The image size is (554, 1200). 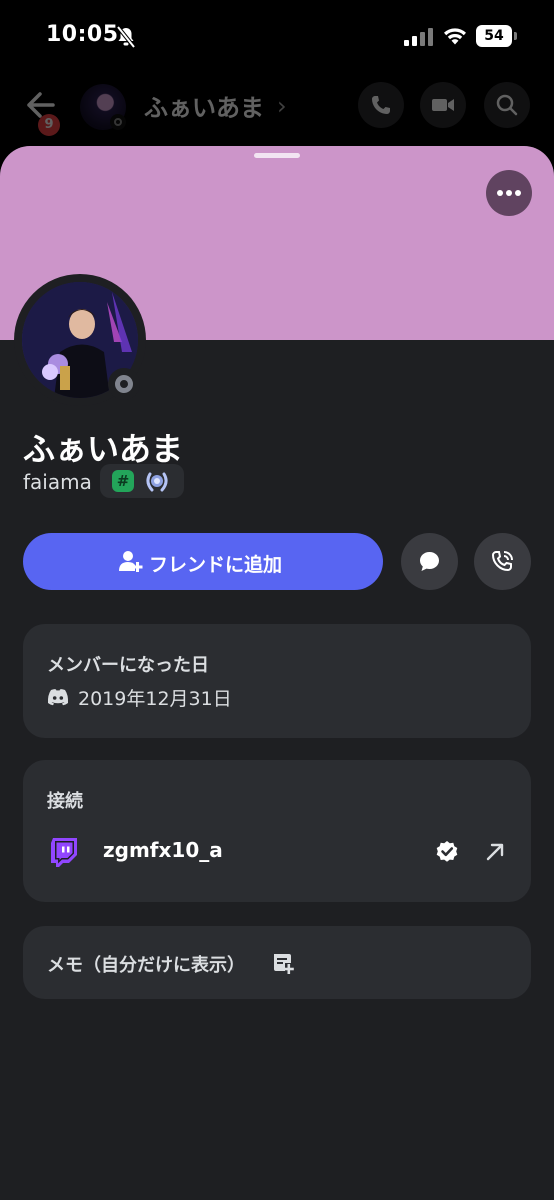 I want to click on connection-account-name: zgmfx10_a, so click(x=163, y=850).